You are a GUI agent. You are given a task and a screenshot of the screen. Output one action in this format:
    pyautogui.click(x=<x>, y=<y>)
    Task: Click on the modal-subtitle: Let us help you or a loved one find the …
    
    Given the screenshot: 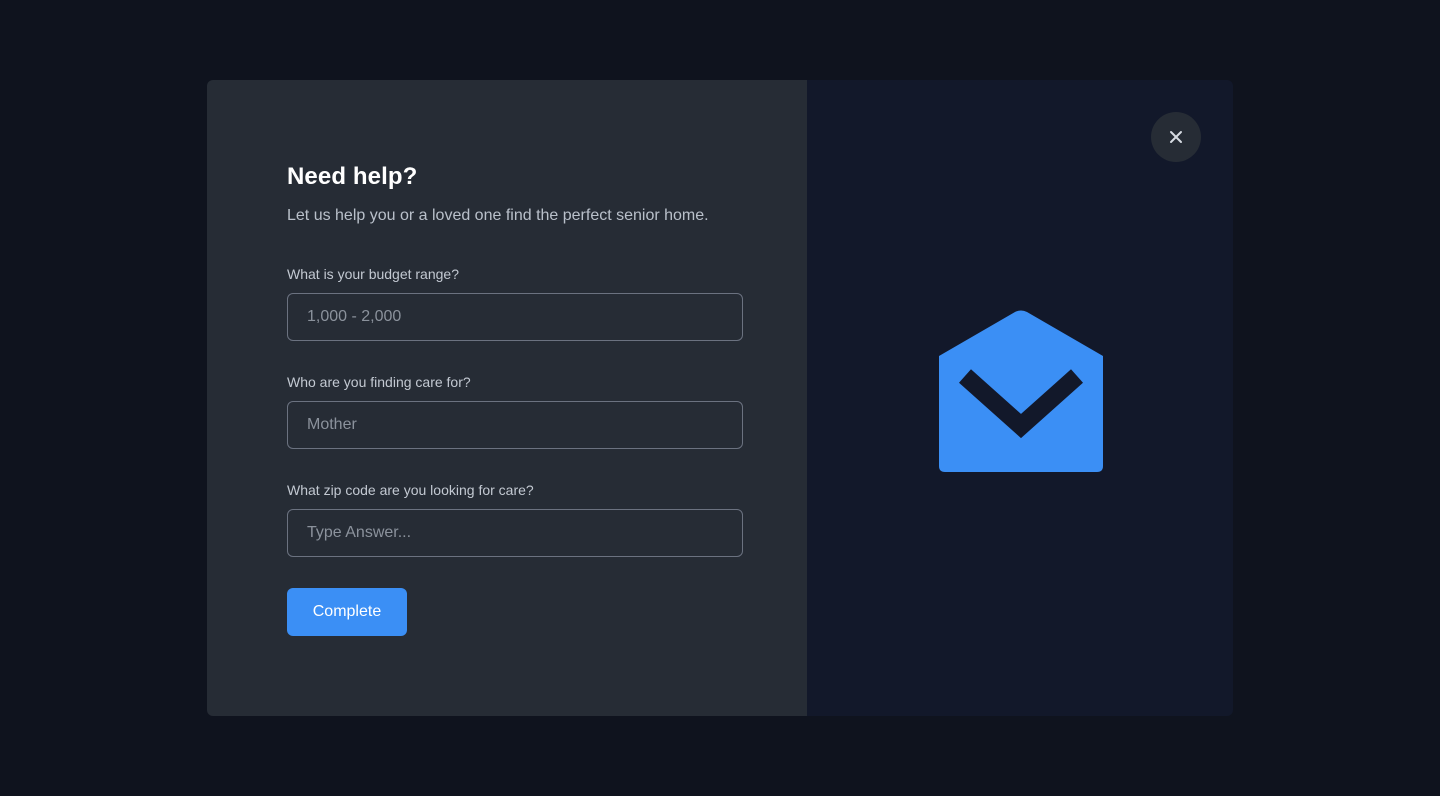 What is the action you would take?
    pyautogui.click(x=498, y=215)
    